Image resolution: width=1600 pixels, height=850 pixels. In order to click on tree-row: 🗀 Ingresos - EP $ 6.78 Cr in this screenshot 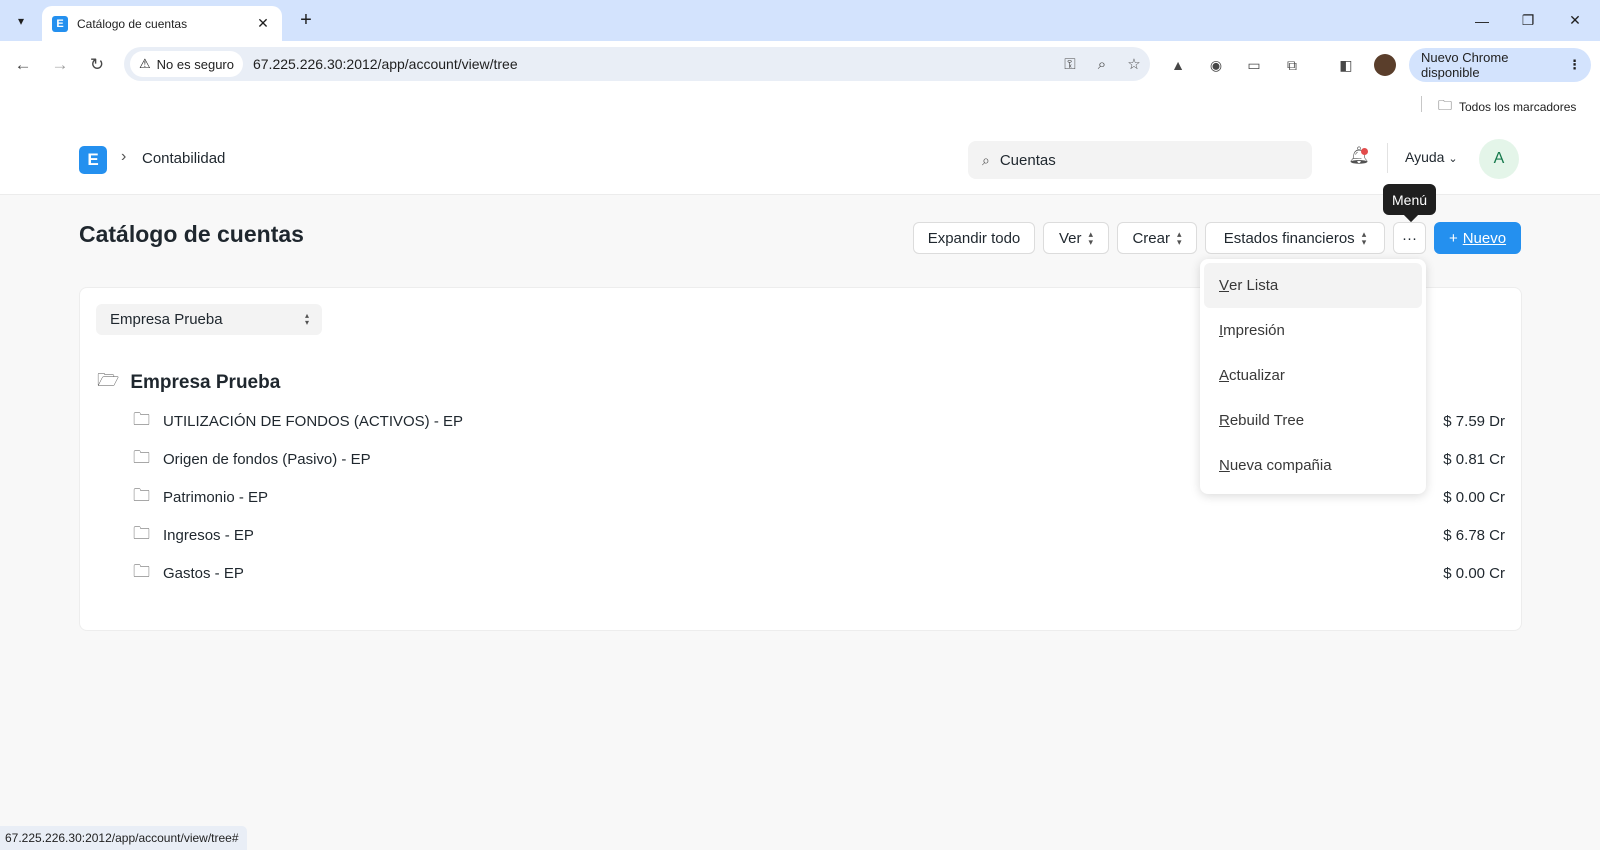, I will do `click(819, 535)`.